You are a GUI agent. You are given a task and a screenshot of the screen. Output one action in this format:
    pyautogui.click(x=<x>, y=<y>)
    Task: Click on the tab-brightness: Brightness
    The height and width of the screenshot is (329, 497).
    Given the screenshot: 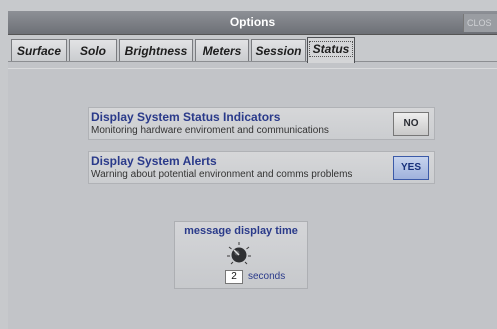 What is the action you would take?
    pyautogui.click(x=156, y=50)
    